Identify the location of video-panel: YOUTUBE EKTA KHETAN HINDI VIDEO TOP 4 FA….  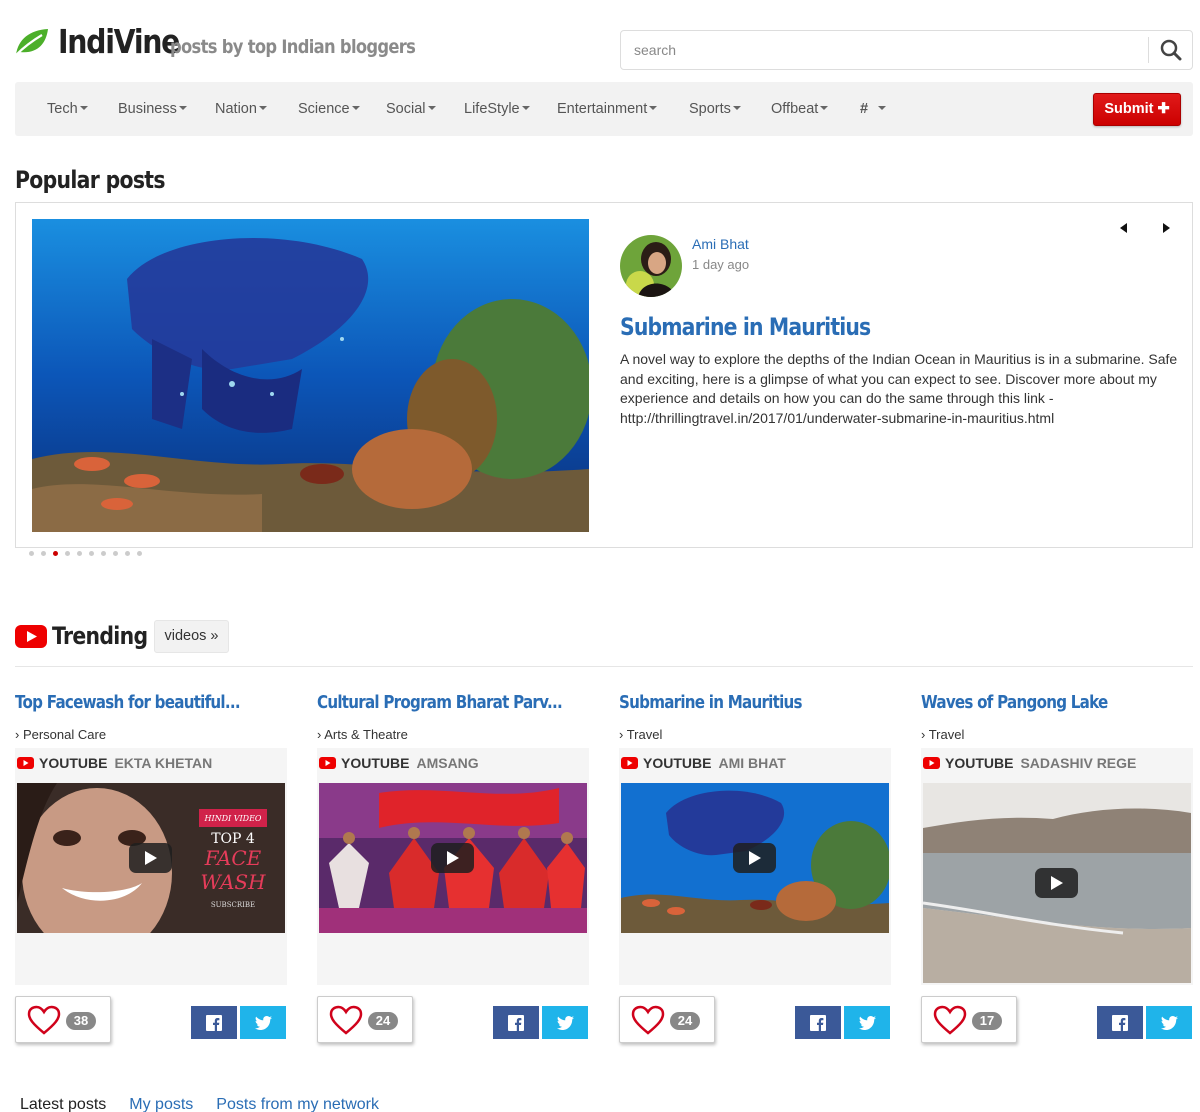
(151, 866).